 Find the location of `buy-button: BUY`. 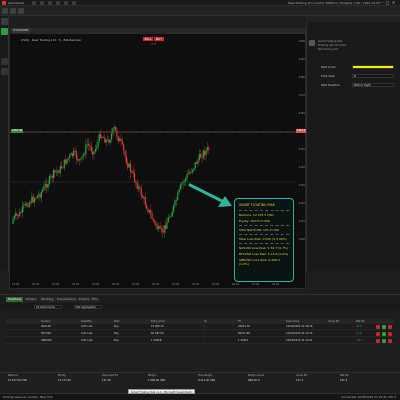

buy-button: BUY is located at coordinates (159, 39).